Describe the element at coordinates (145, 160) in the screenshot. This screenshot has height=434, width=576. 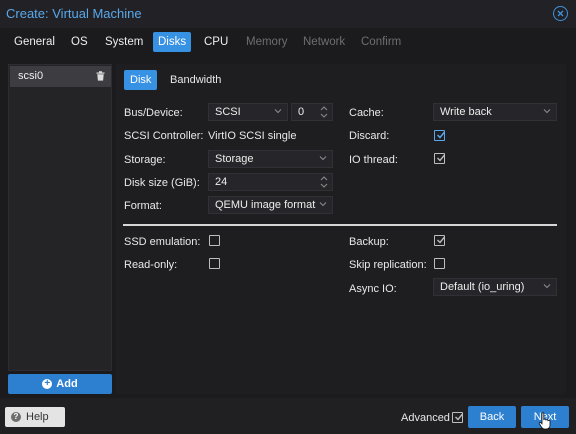
I see `storage-label: Storage:` at that location.